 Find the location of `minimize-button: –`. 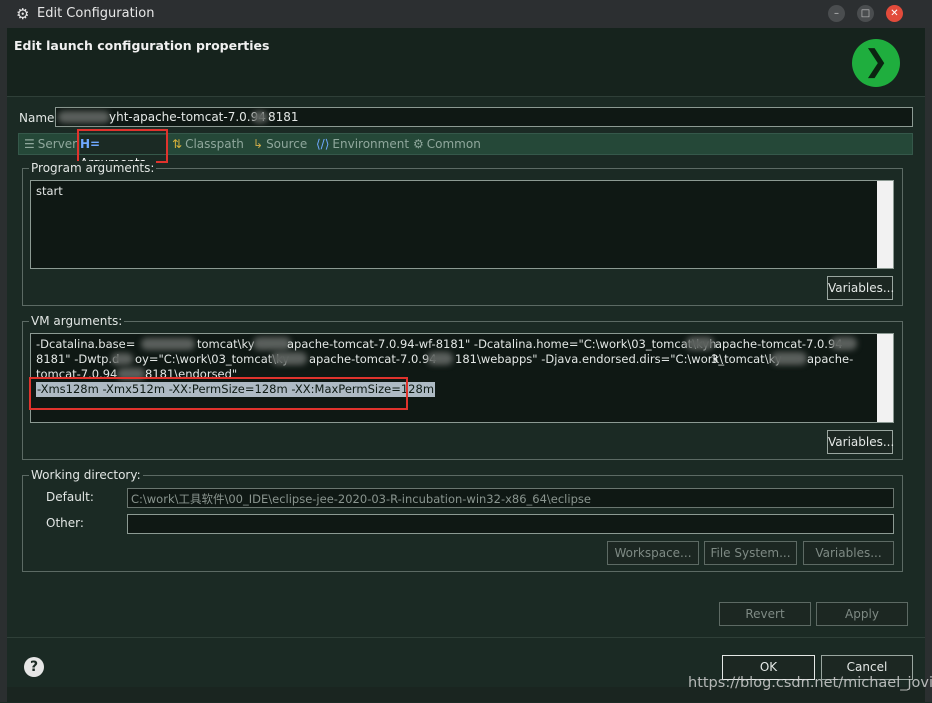

minimize-button: – is located at coordinates (836, 13).